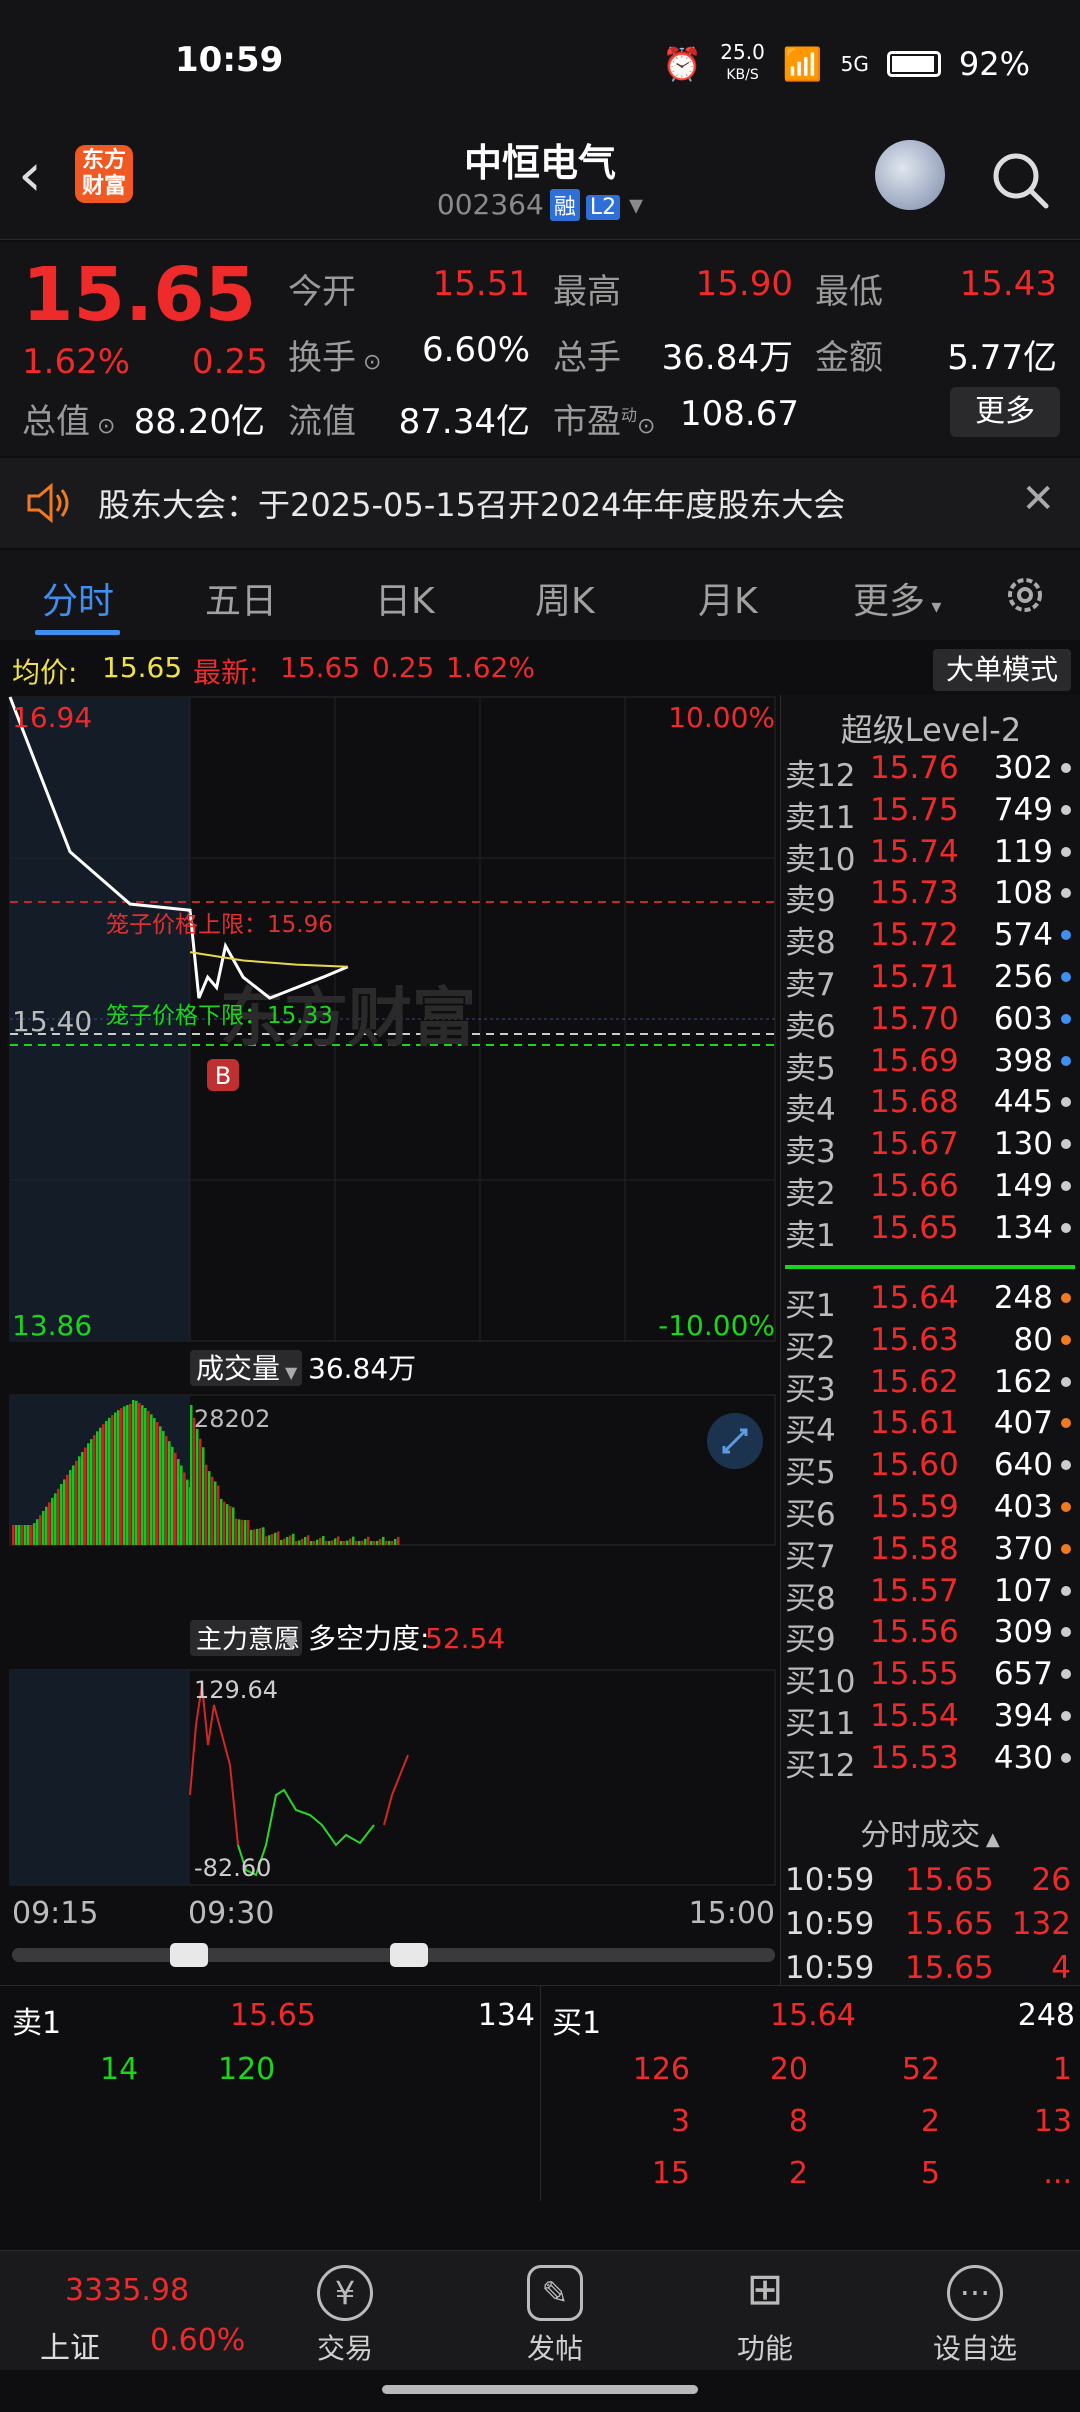 The image size is (1080, 2412). What do you see at coordinates (230, 362) in the screenshot?
I see `change-amount: 0.25` at bounding box center [230, 362].